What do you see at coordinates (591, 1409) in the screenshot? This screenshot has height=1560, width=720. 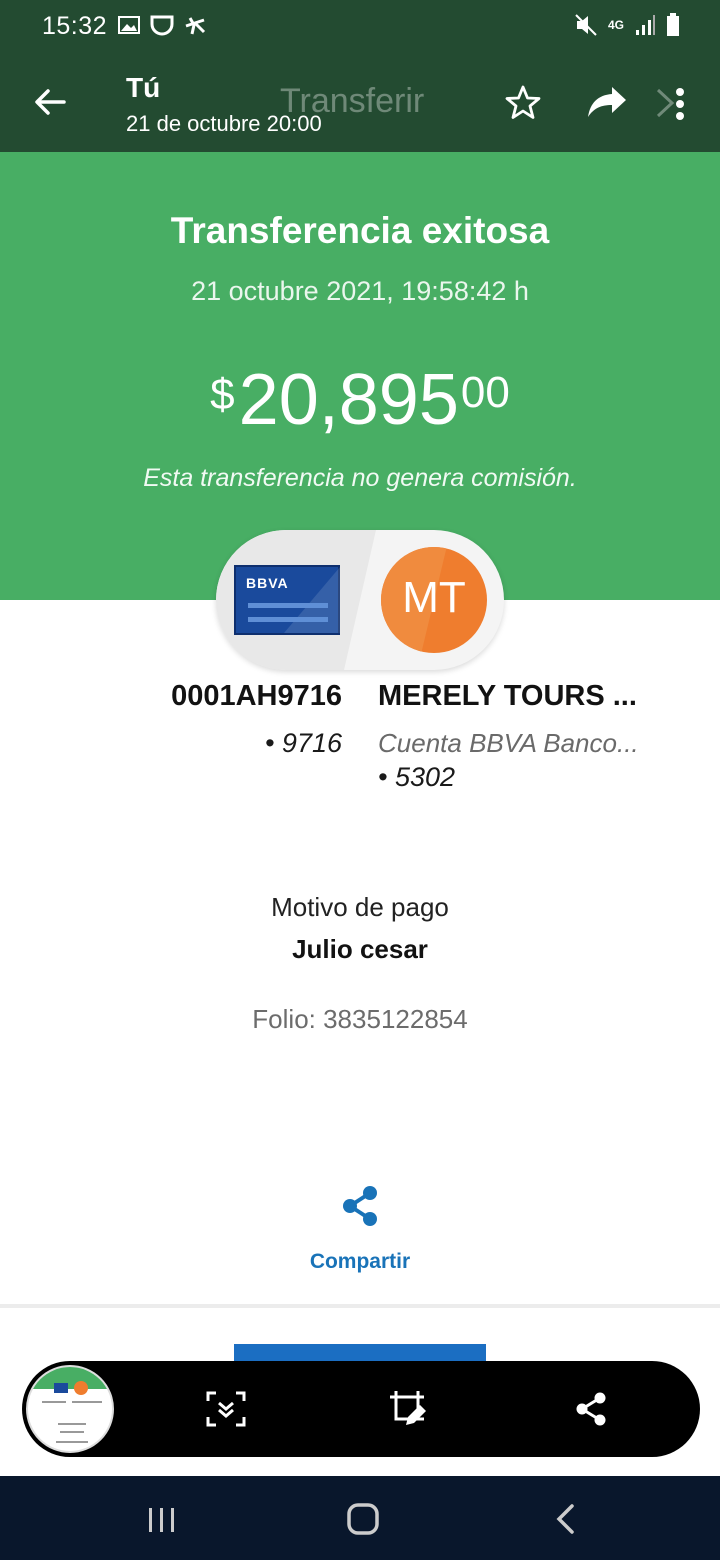 I see `toolbar-share-icon` at bounding box center [591, 1409].